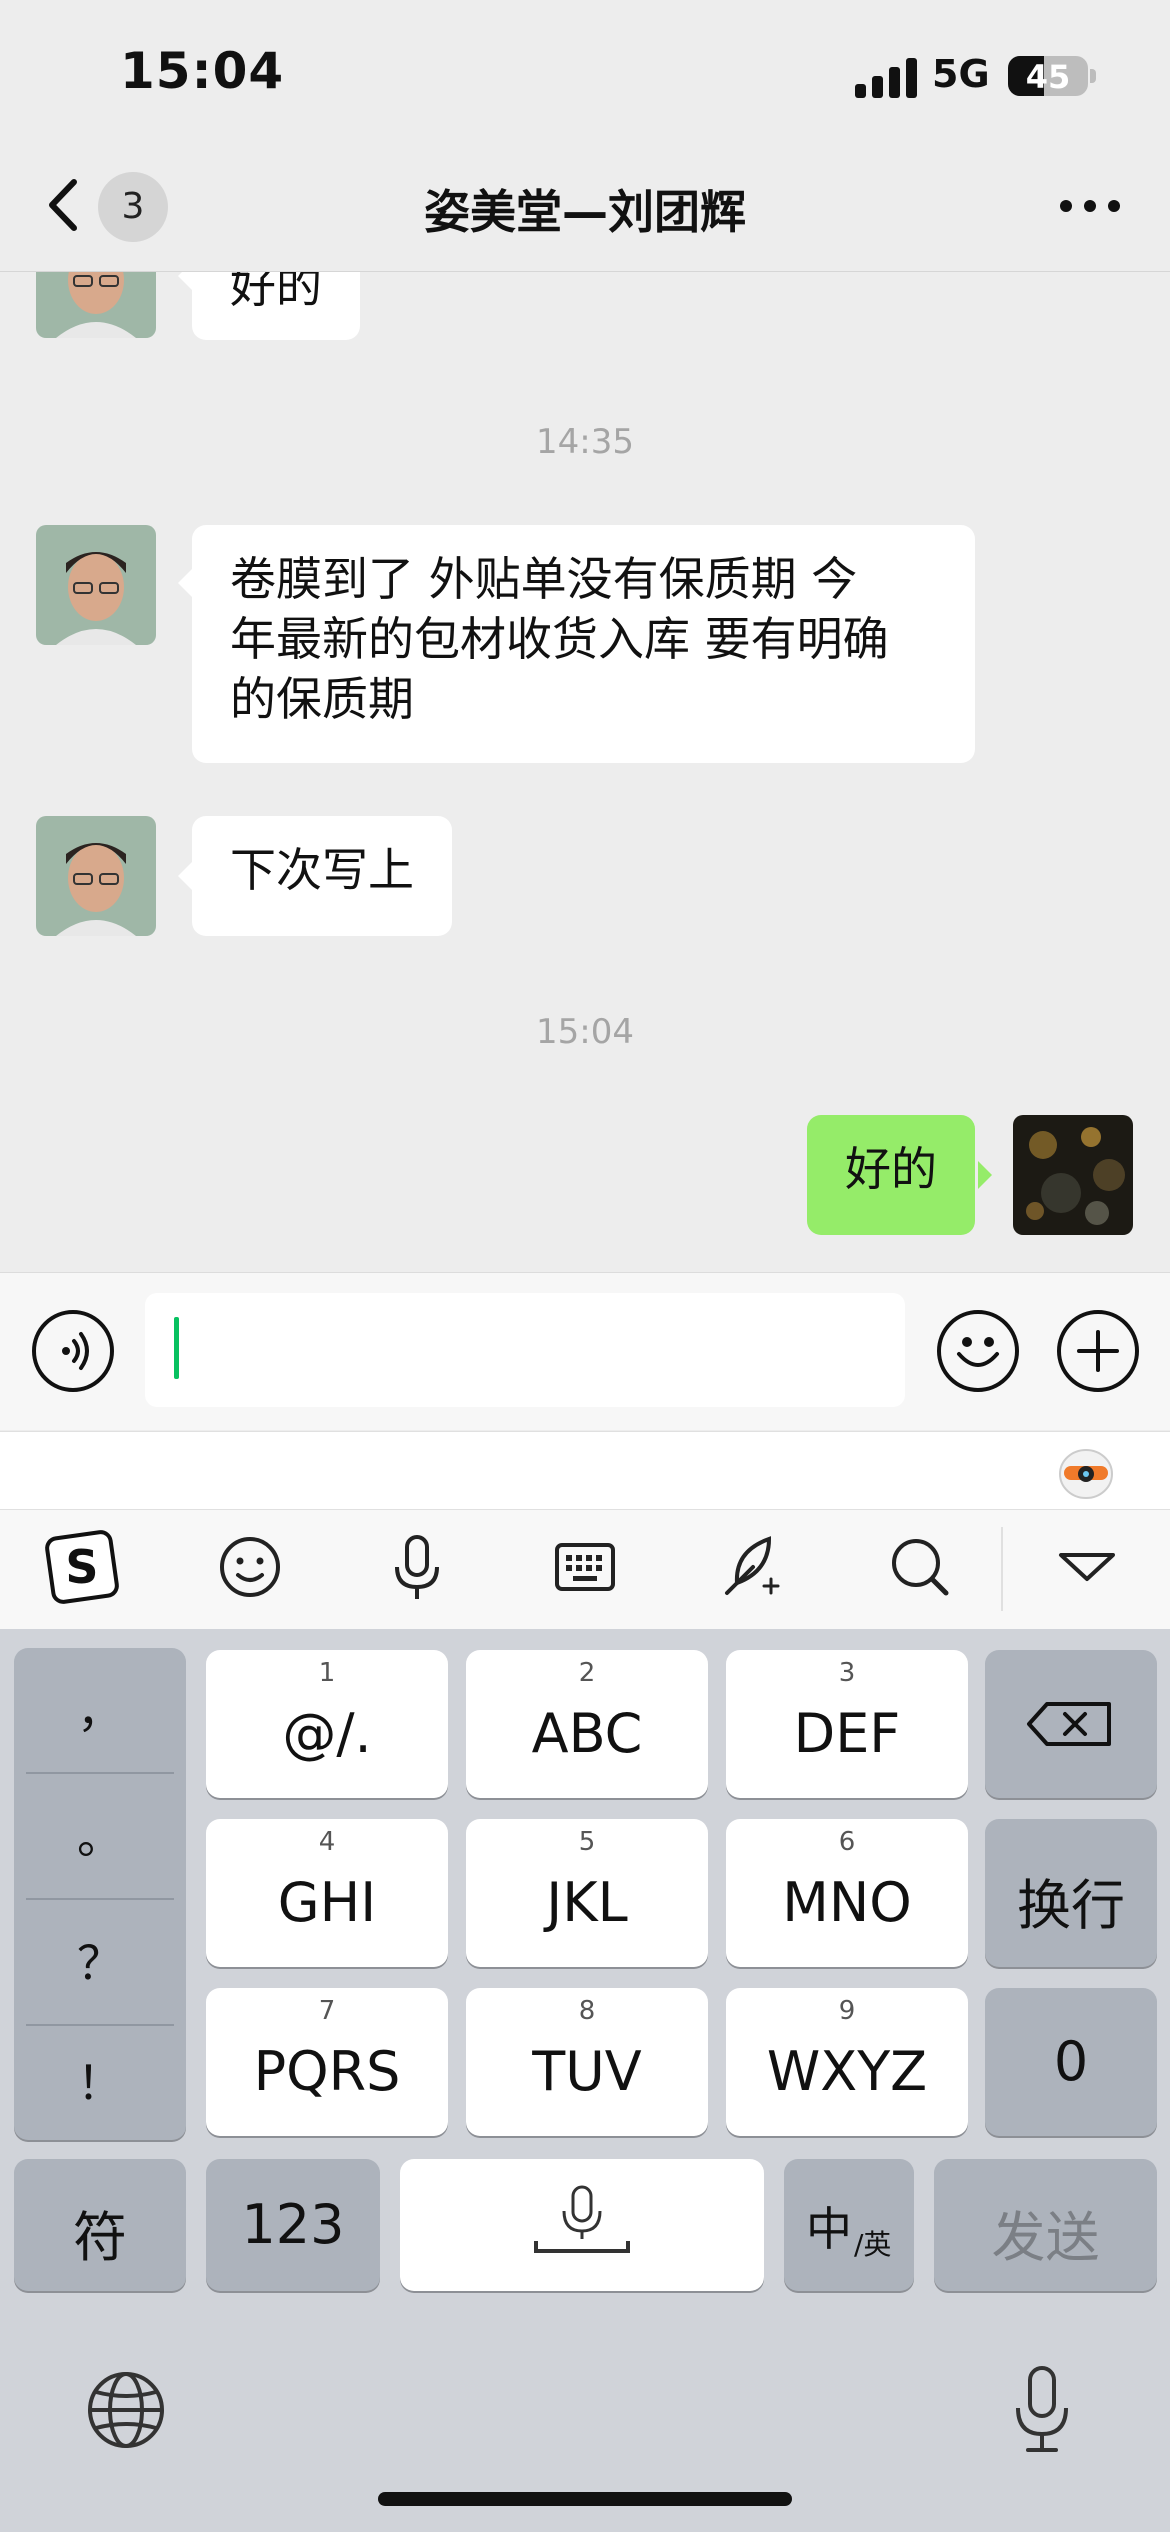  What do you see at coordinates (585, 1567) in the screenshot?
I see `keyboard-icon` at bounding box center [585, 1567].